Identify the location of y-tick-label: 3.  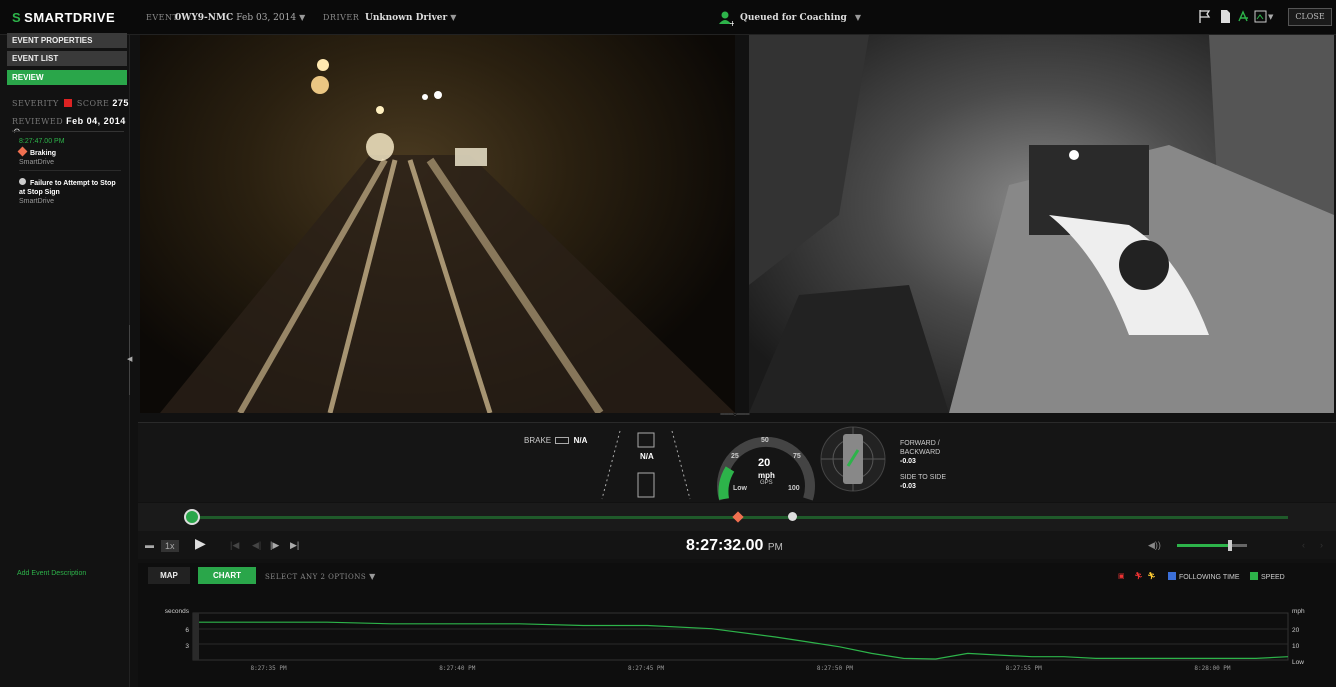
(187, 646).